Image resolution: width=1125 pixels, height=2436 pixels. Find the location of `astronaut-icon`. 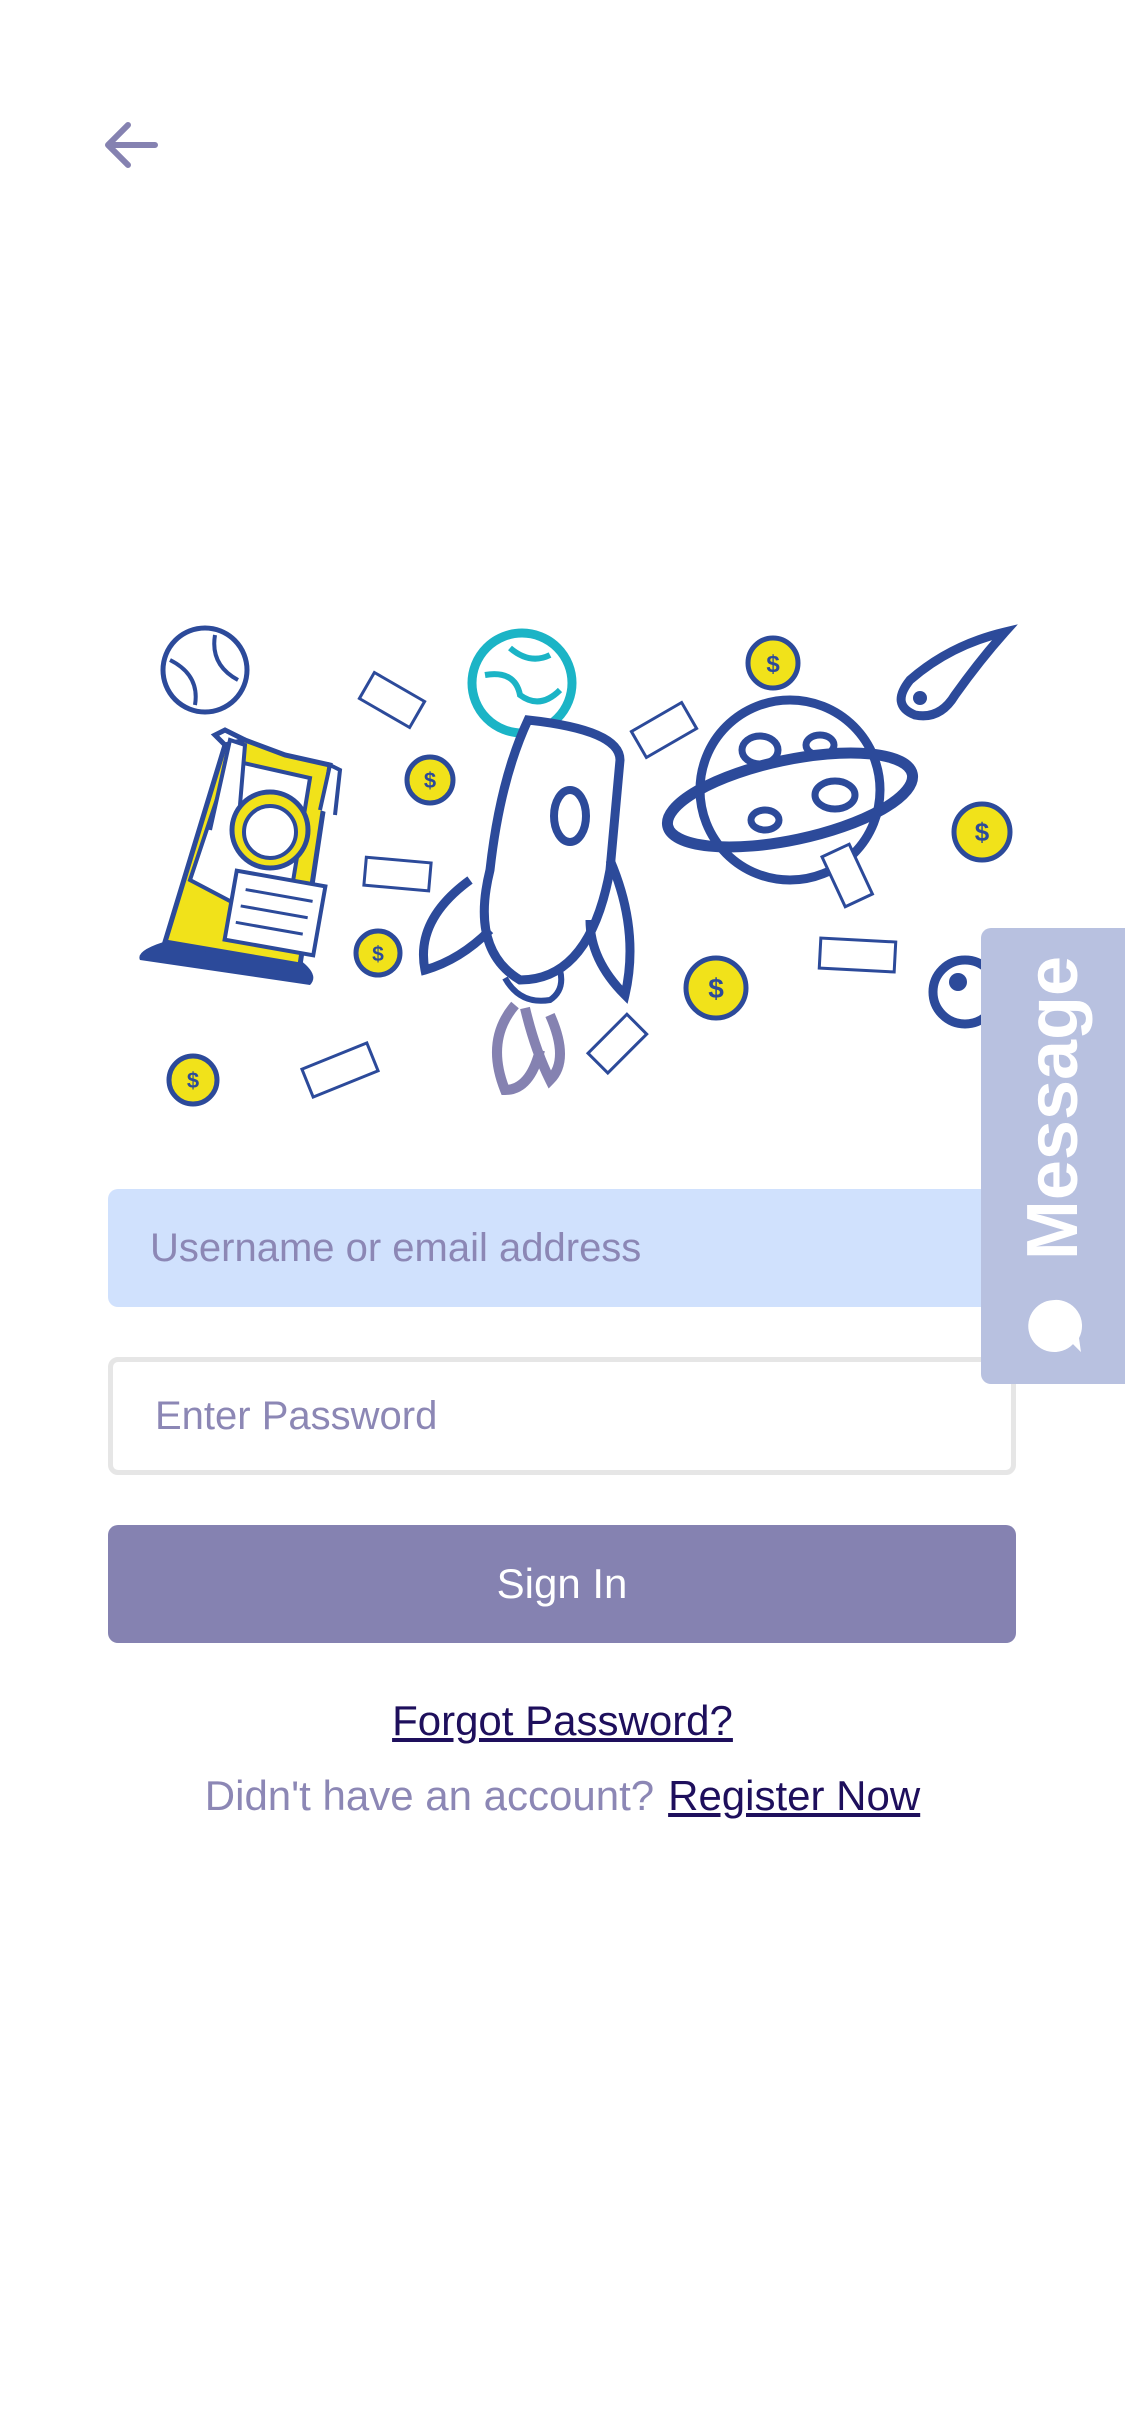

astronaut-icon is located at coordinates (241, 856).